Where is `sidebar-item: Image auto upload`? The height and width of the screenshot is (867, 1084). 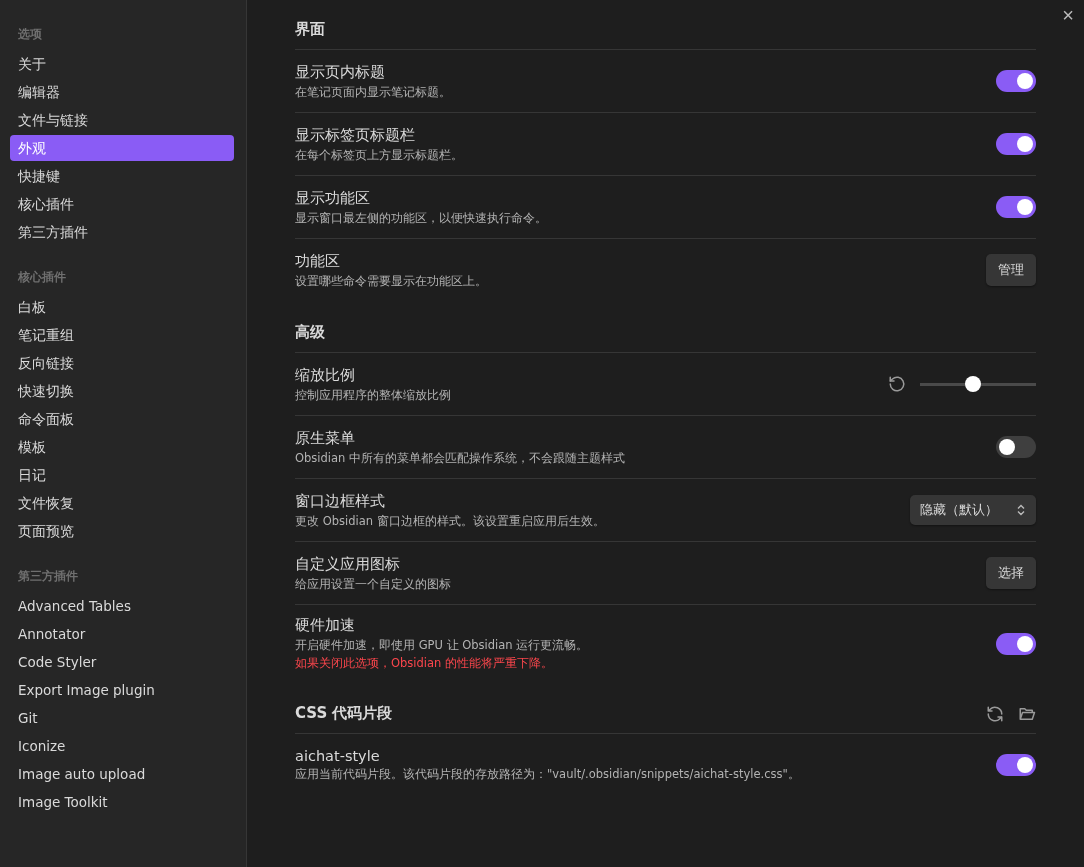
sidebar-item: Image auto upload is located at coordinates (122, 774).